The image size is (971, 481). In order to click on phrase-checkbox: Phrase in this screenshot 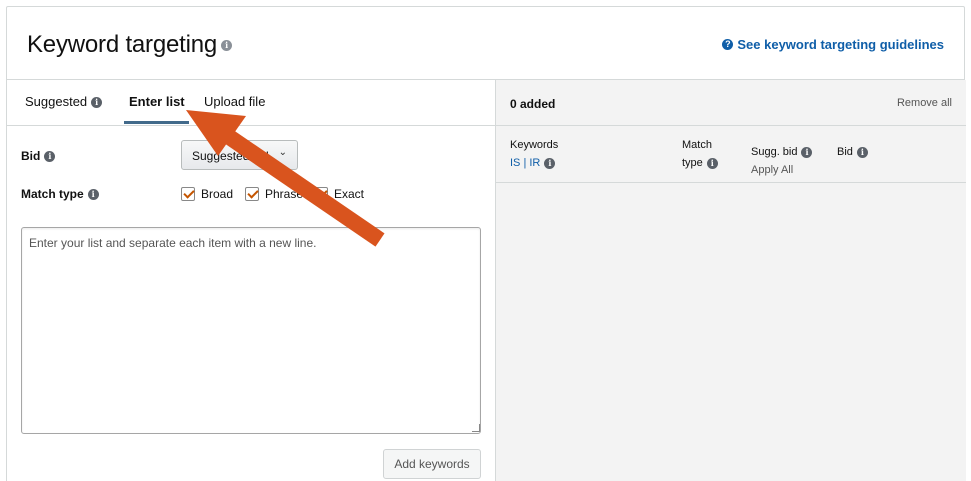, I will do `click(274, 194)`.